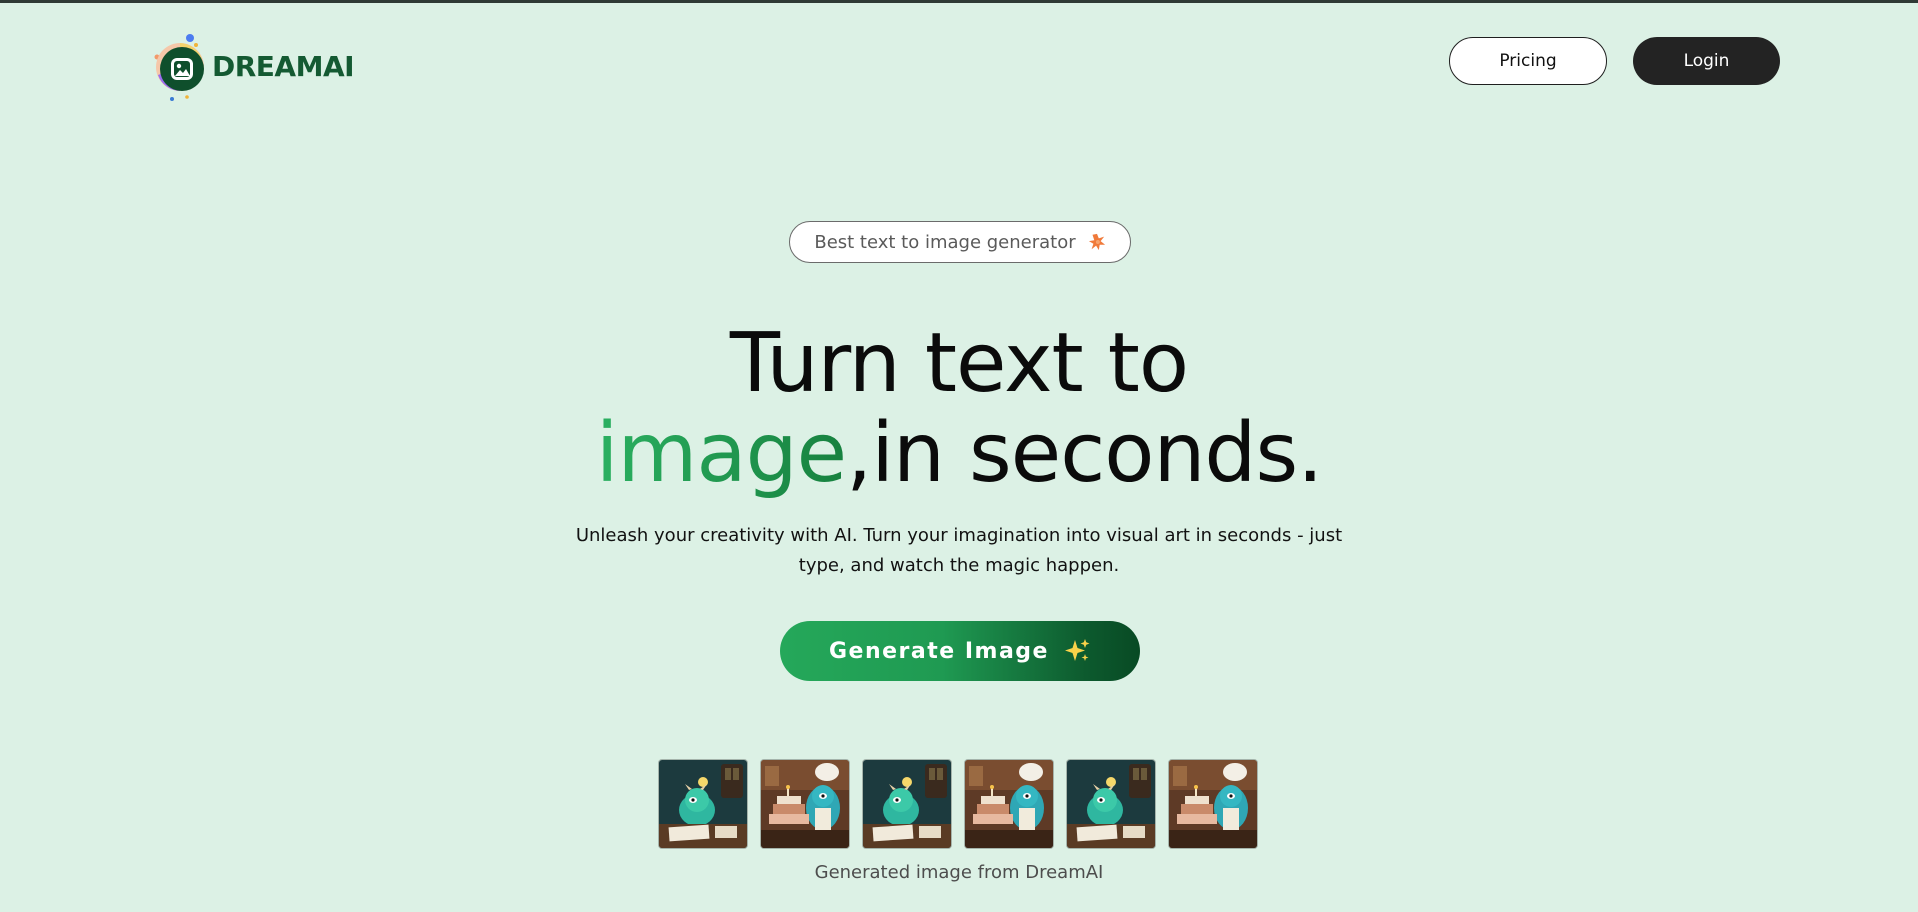  I want to click on logo: DREAMAI, so click(252, 66).